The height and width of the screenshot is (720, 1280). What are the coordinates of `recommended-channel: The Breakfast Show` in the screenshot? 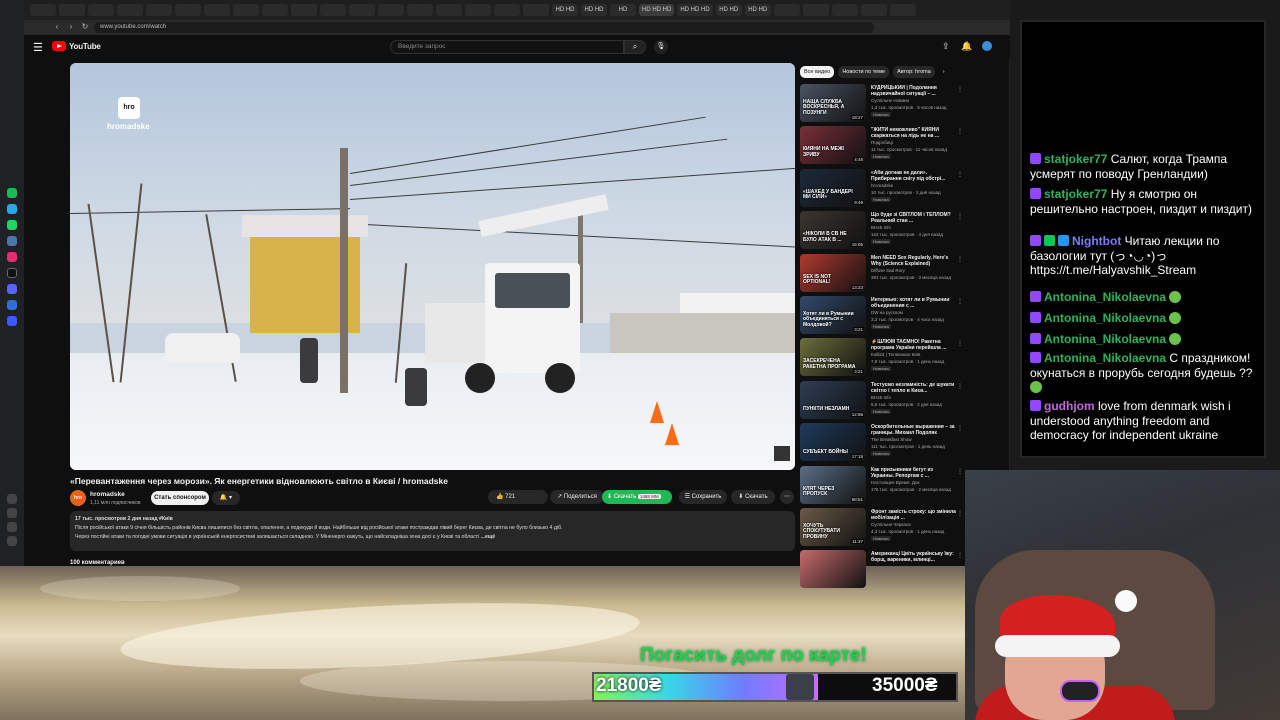 It's located at (891, 439).